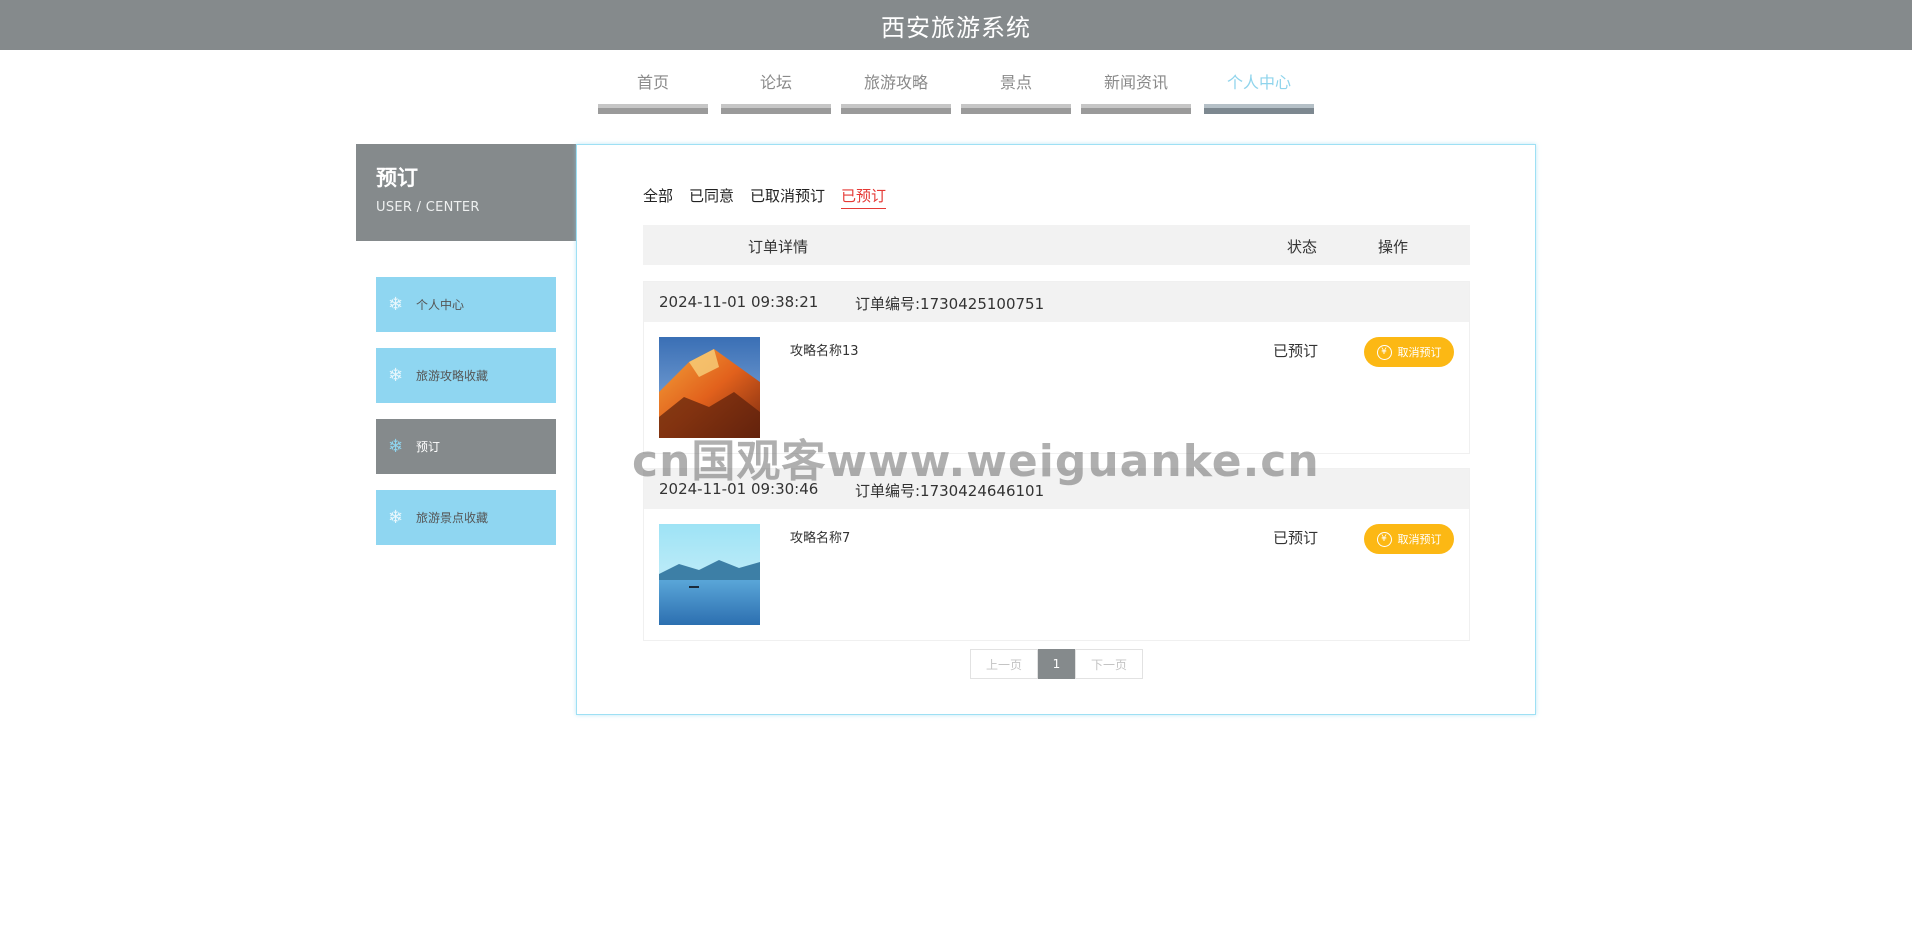 The height and width of the screenshot is (928, 1912). I want to click on nav-item-label: 论坛, so click(775, 82).